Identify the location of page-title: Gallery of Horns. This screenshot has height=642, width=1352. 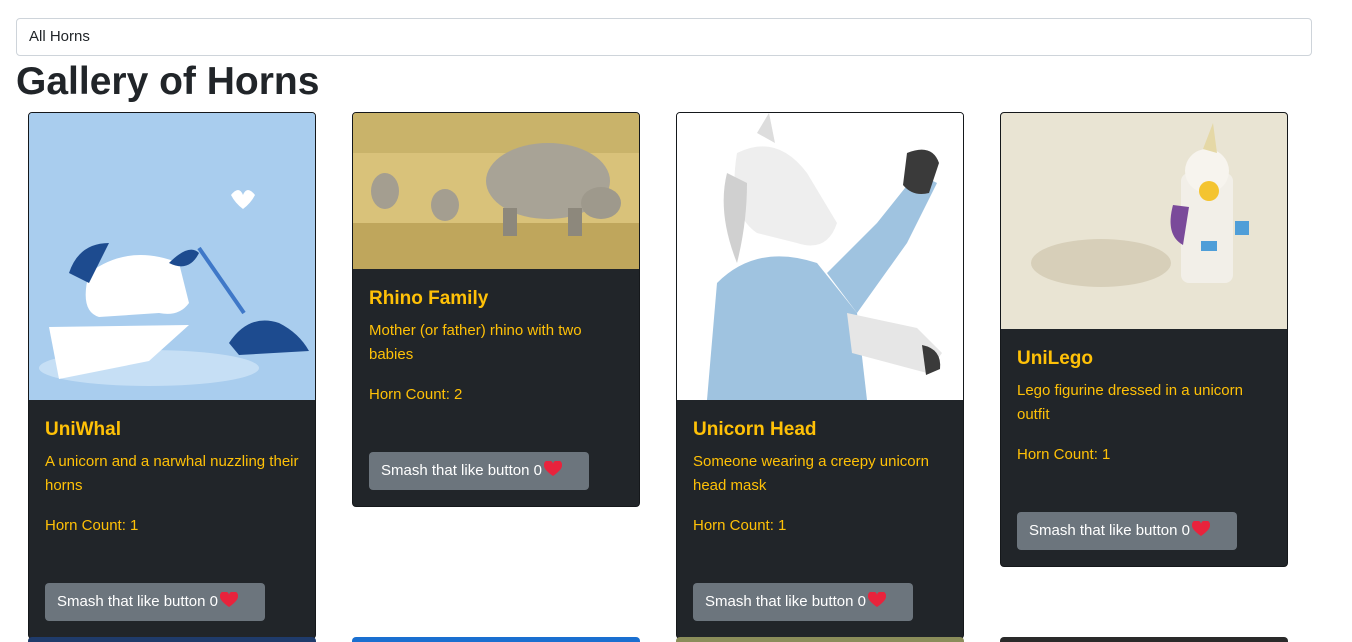
(168, 81).